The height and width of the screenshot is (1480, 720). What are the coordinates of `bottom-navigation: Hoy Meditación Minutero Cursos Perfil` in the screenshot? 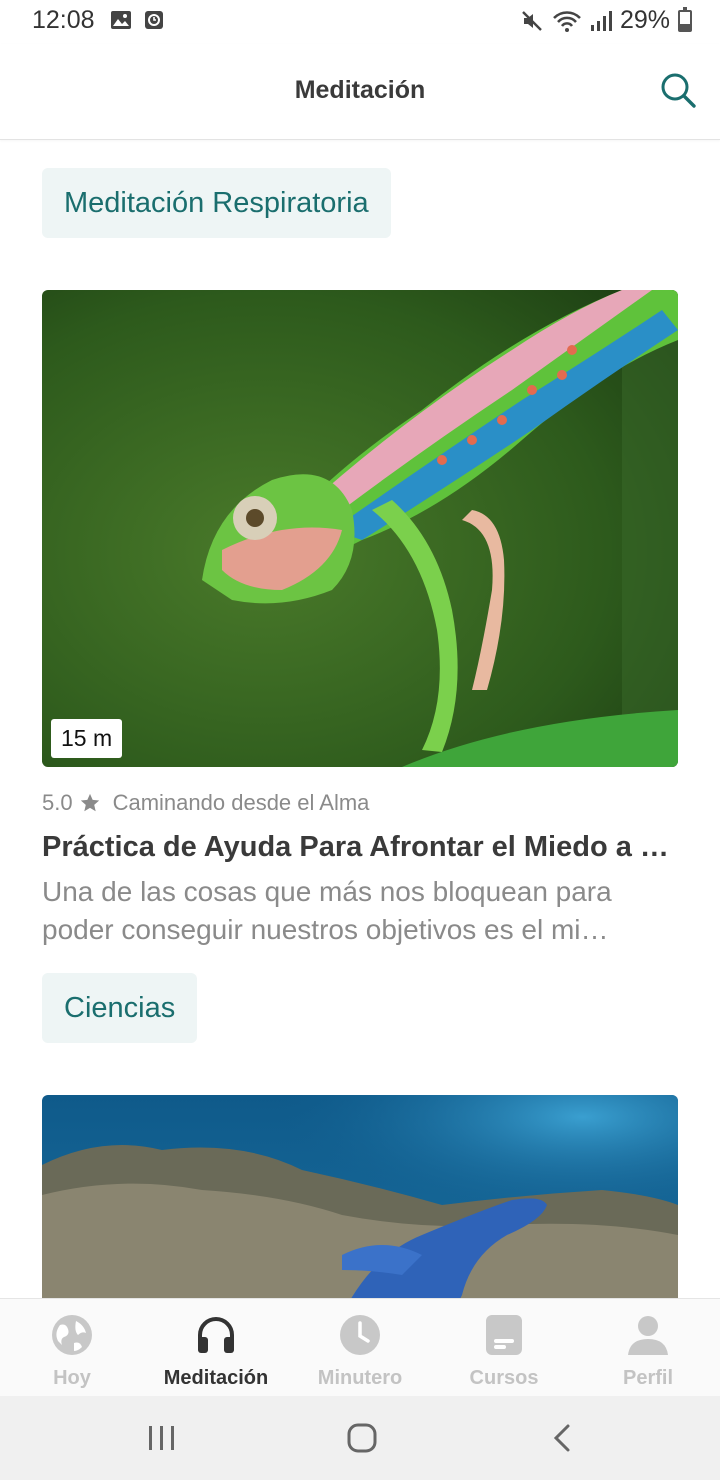 It's located at (360, 1347).